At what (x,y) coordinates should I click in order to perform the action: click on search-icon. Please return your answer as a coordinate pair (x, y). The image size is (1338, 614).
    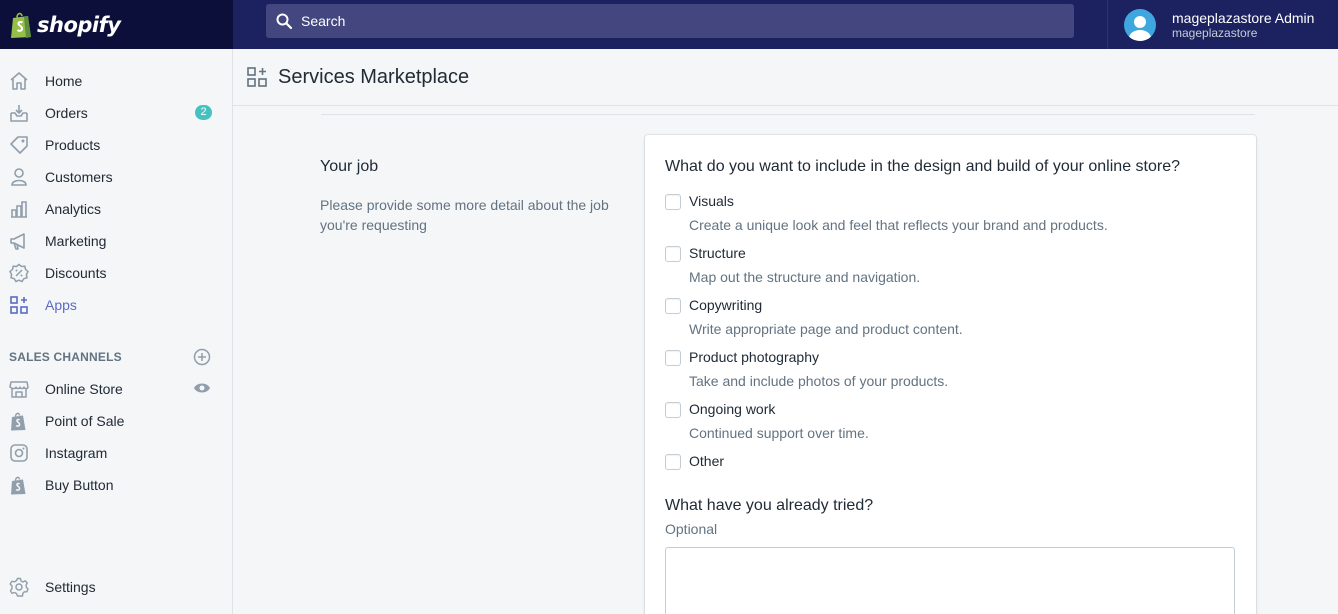
    Looking at the image, I should click on (284, 21).